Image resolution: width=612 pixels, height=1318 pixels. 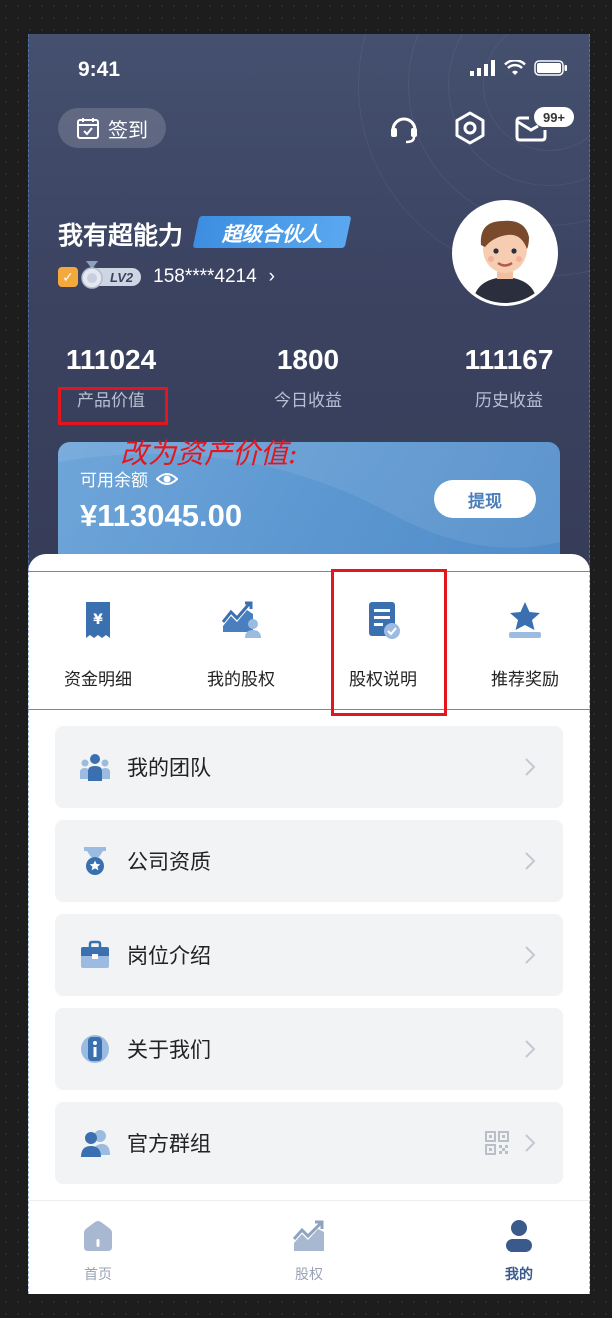 I want to click on account-row: ✓ LV2 158****4214 ›, so click(x=166, y=275).